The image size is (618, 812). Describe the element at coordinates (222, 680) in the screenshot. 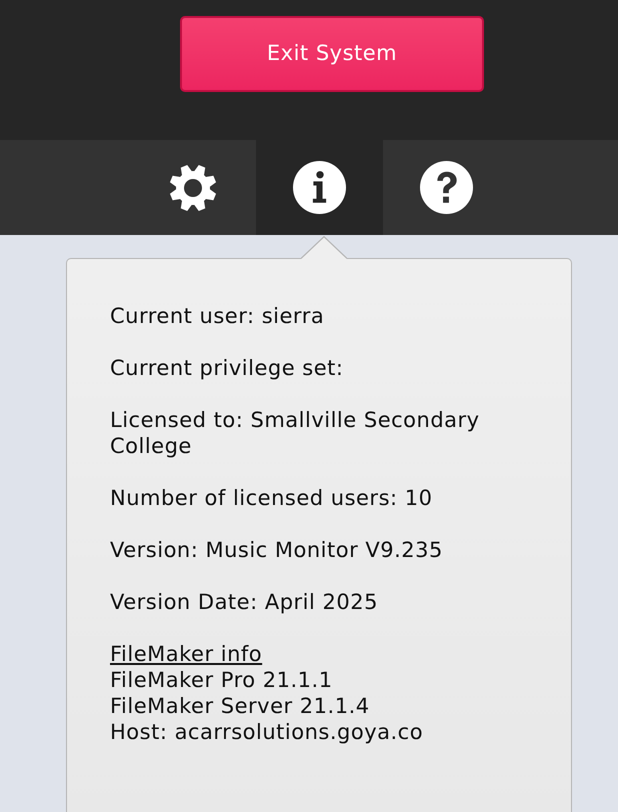

I see `version-text: FileMaker Pro 21.1.1` at that location.